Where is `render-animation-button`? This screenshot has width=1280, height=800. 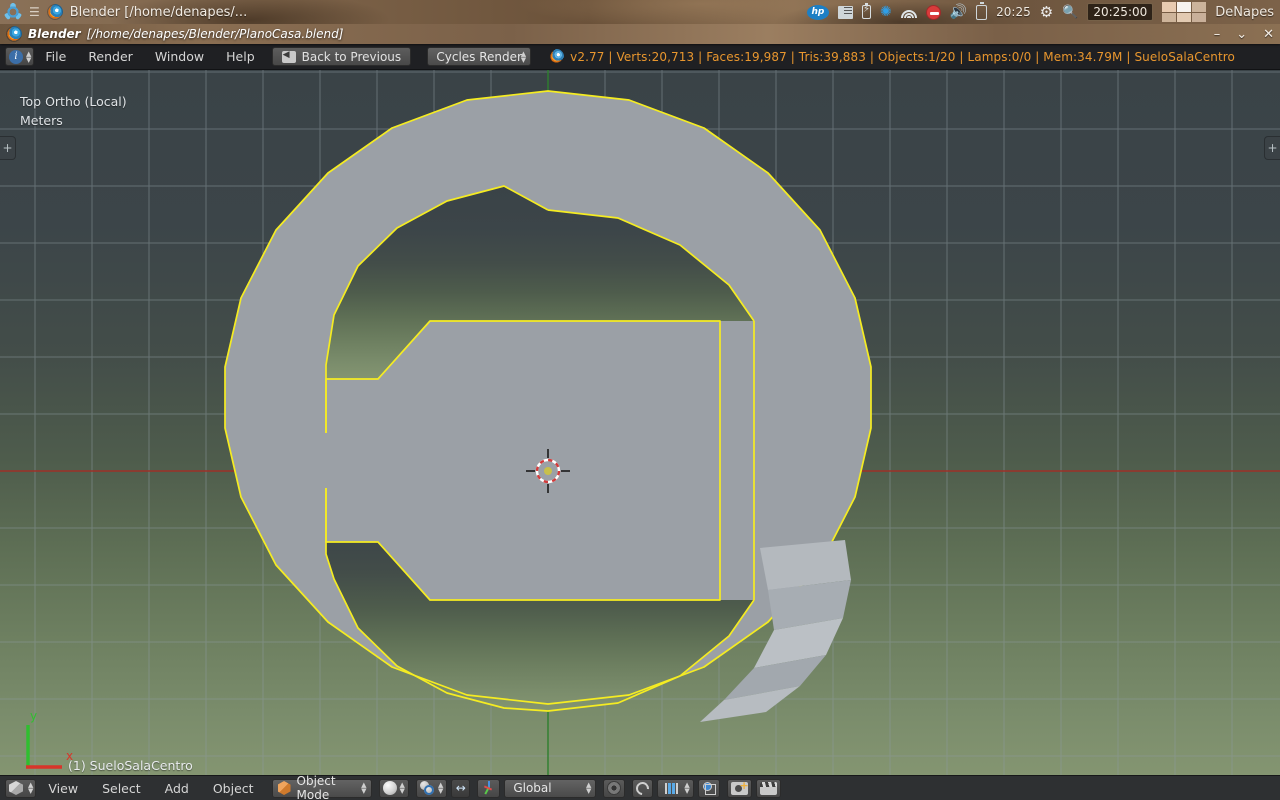
render-animation-button is located at coordinates (768, 788).